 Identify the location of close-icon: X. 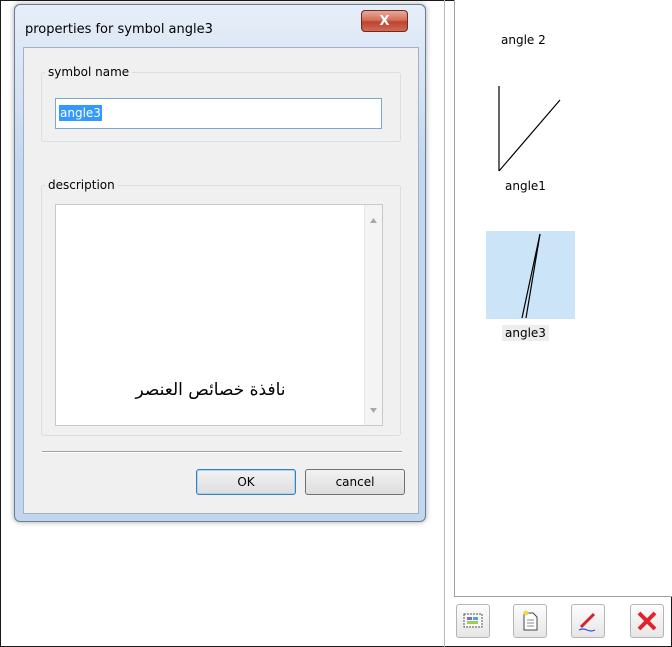
(384, 21).